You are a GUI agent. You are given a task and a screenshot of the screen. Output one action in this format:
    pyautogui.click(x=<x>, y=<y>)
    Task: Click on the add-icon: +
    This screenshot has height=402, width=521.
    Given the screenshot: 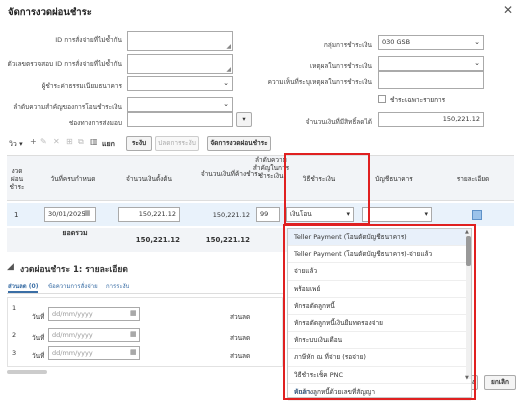 What is the action you would take?
    pyautogui.click(x=33, y=141)
    